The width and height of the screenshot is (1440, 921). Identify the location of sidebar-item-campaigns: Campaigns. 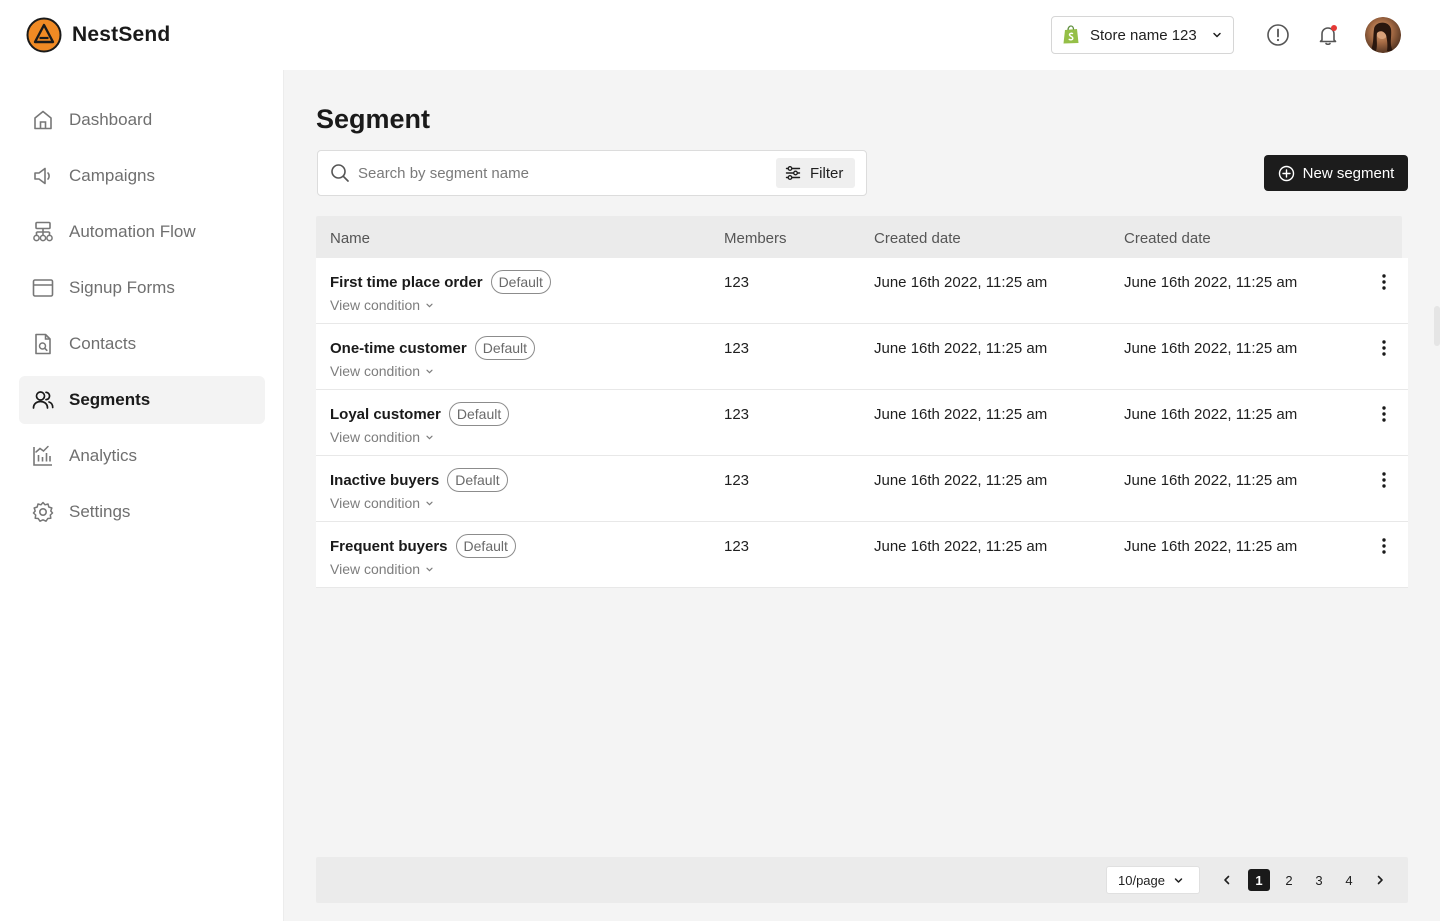
(142, 176).